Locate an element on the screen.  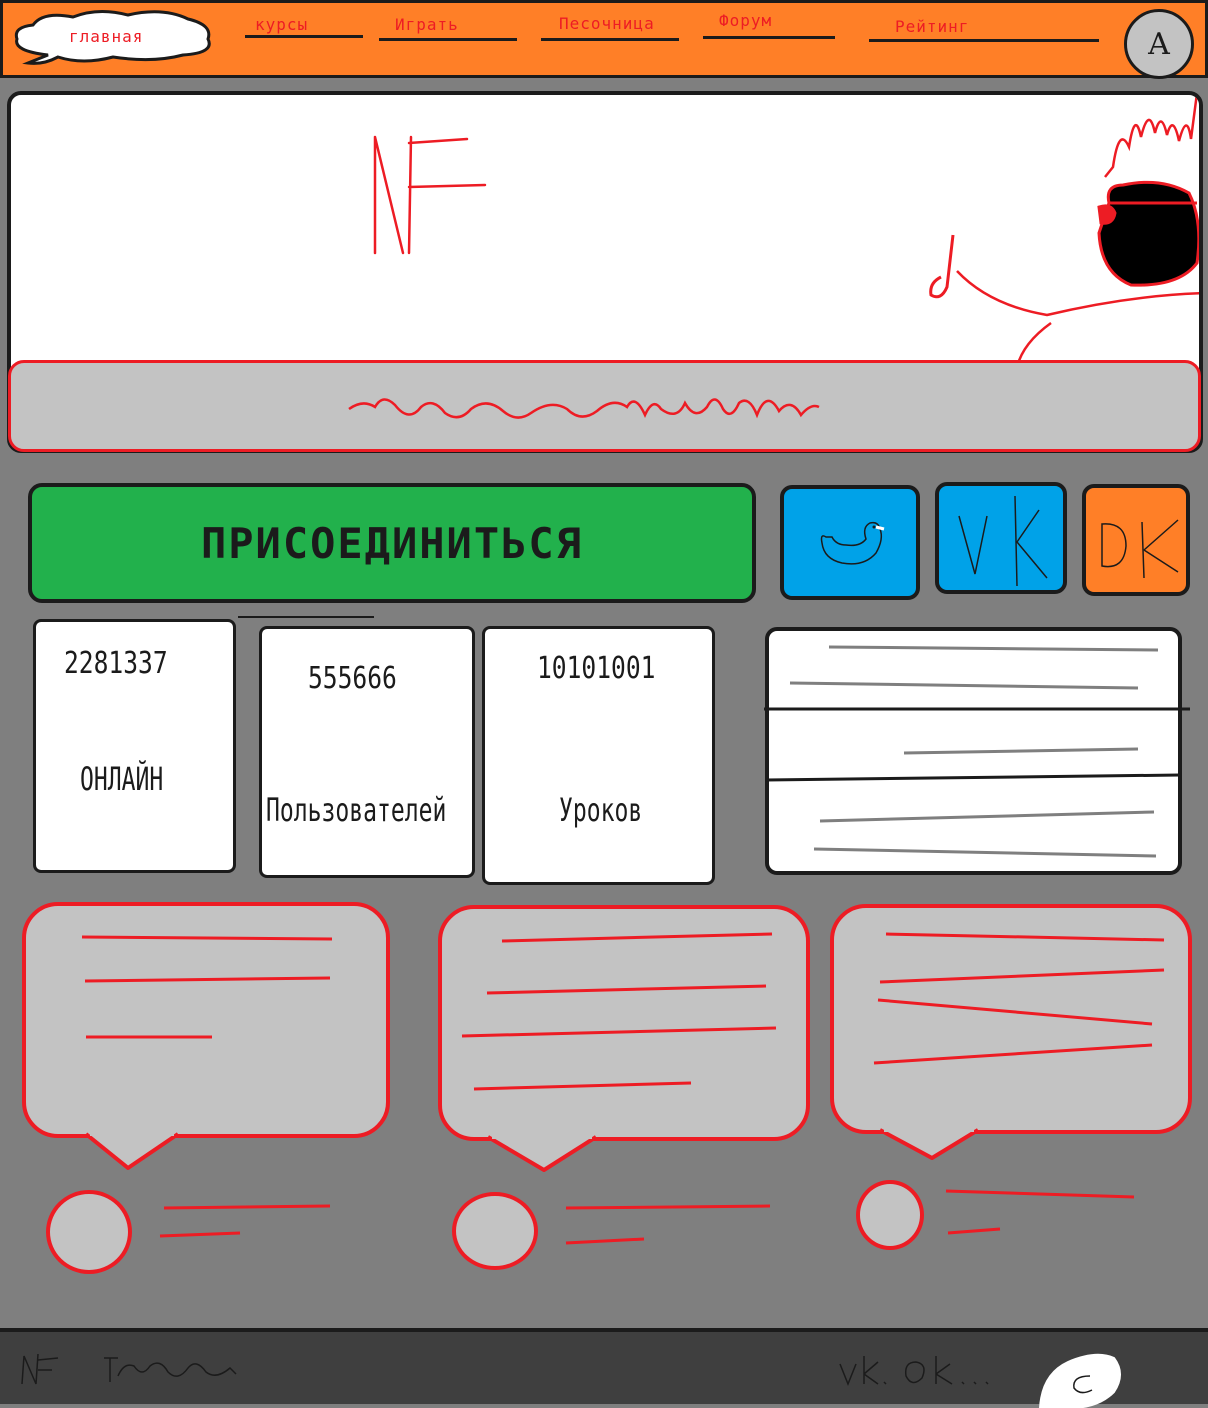
nav-sandbox: Песочница is located at coordinates (607, 23).